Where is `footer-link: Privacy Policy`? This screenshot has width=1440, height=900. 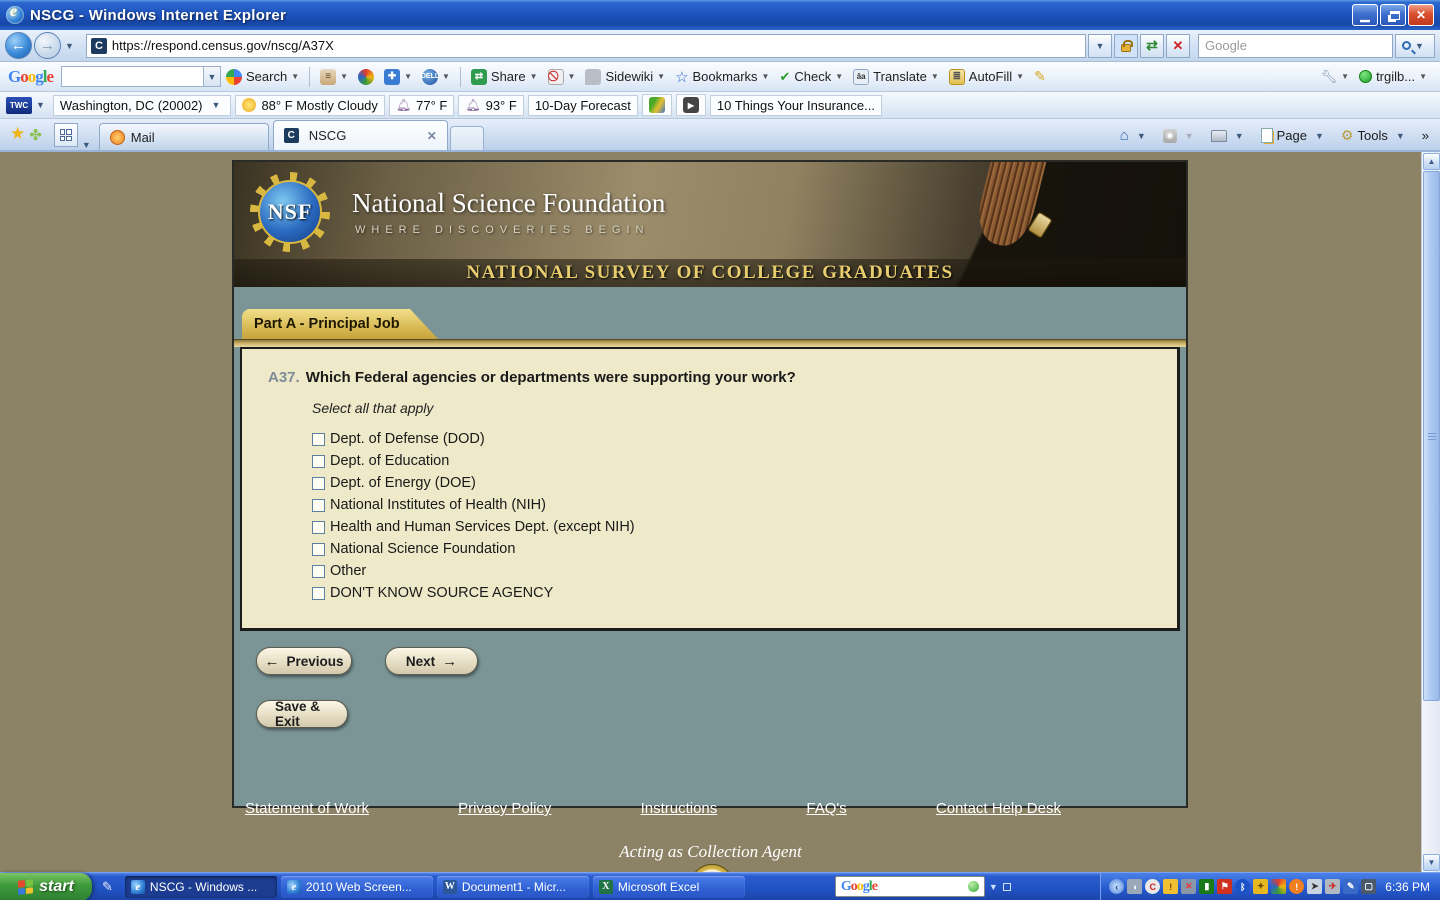
footer-link: Privacy Policy is located at coordinates (504, 808).